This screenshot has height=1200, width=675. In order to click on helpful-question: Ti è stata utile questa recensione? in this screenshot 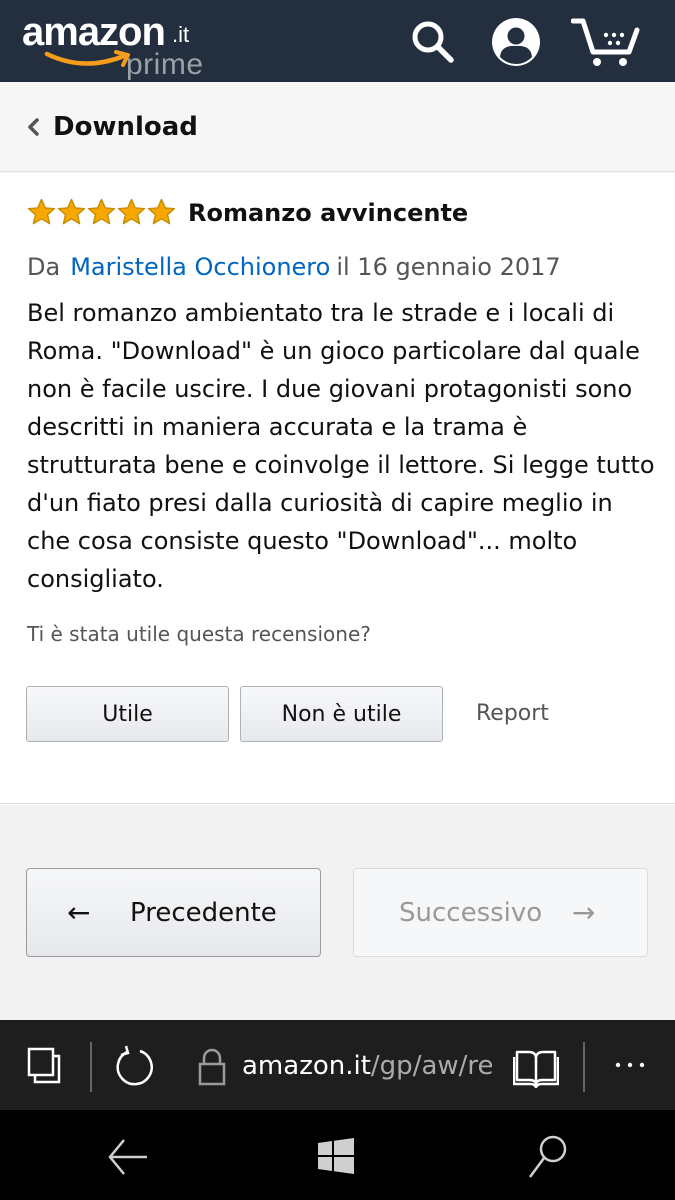, I will do `click(199, 634)`.